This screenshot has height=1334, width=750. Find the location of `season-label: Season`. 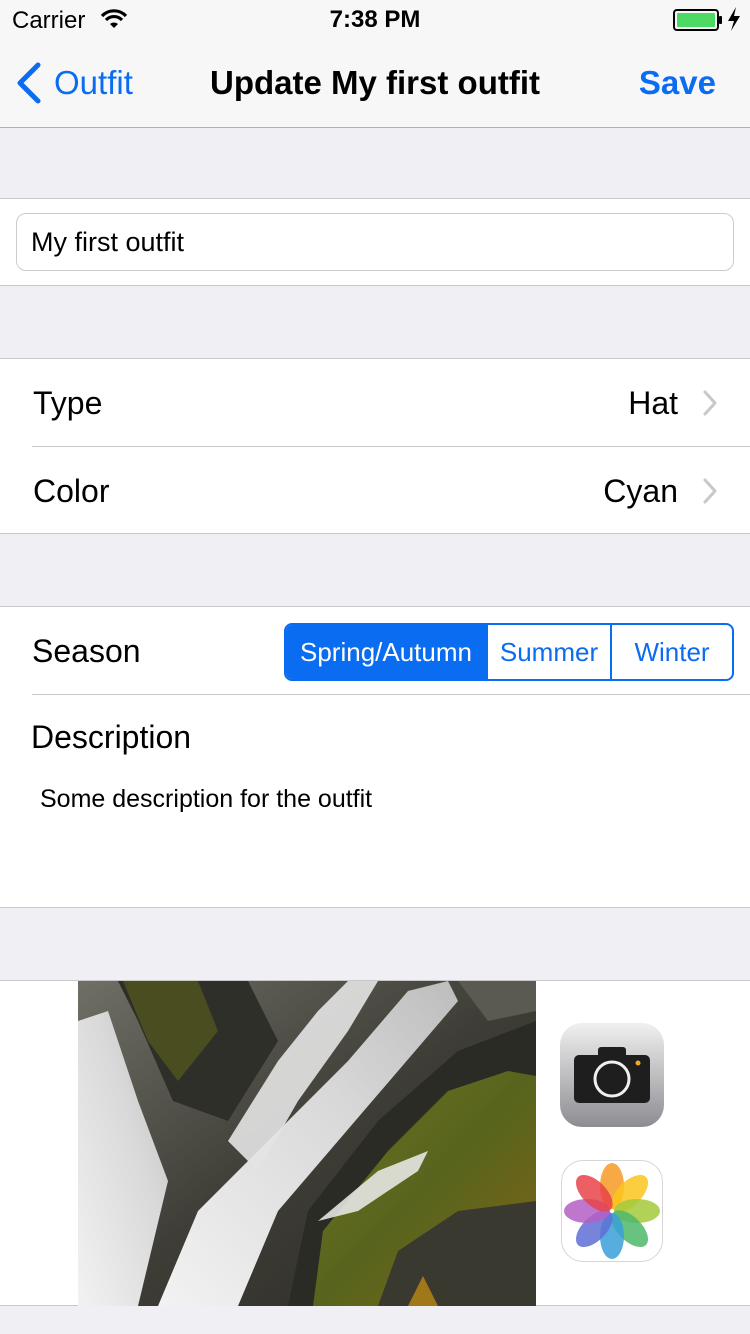

season-label: Season is located at coordinates (86, 651).